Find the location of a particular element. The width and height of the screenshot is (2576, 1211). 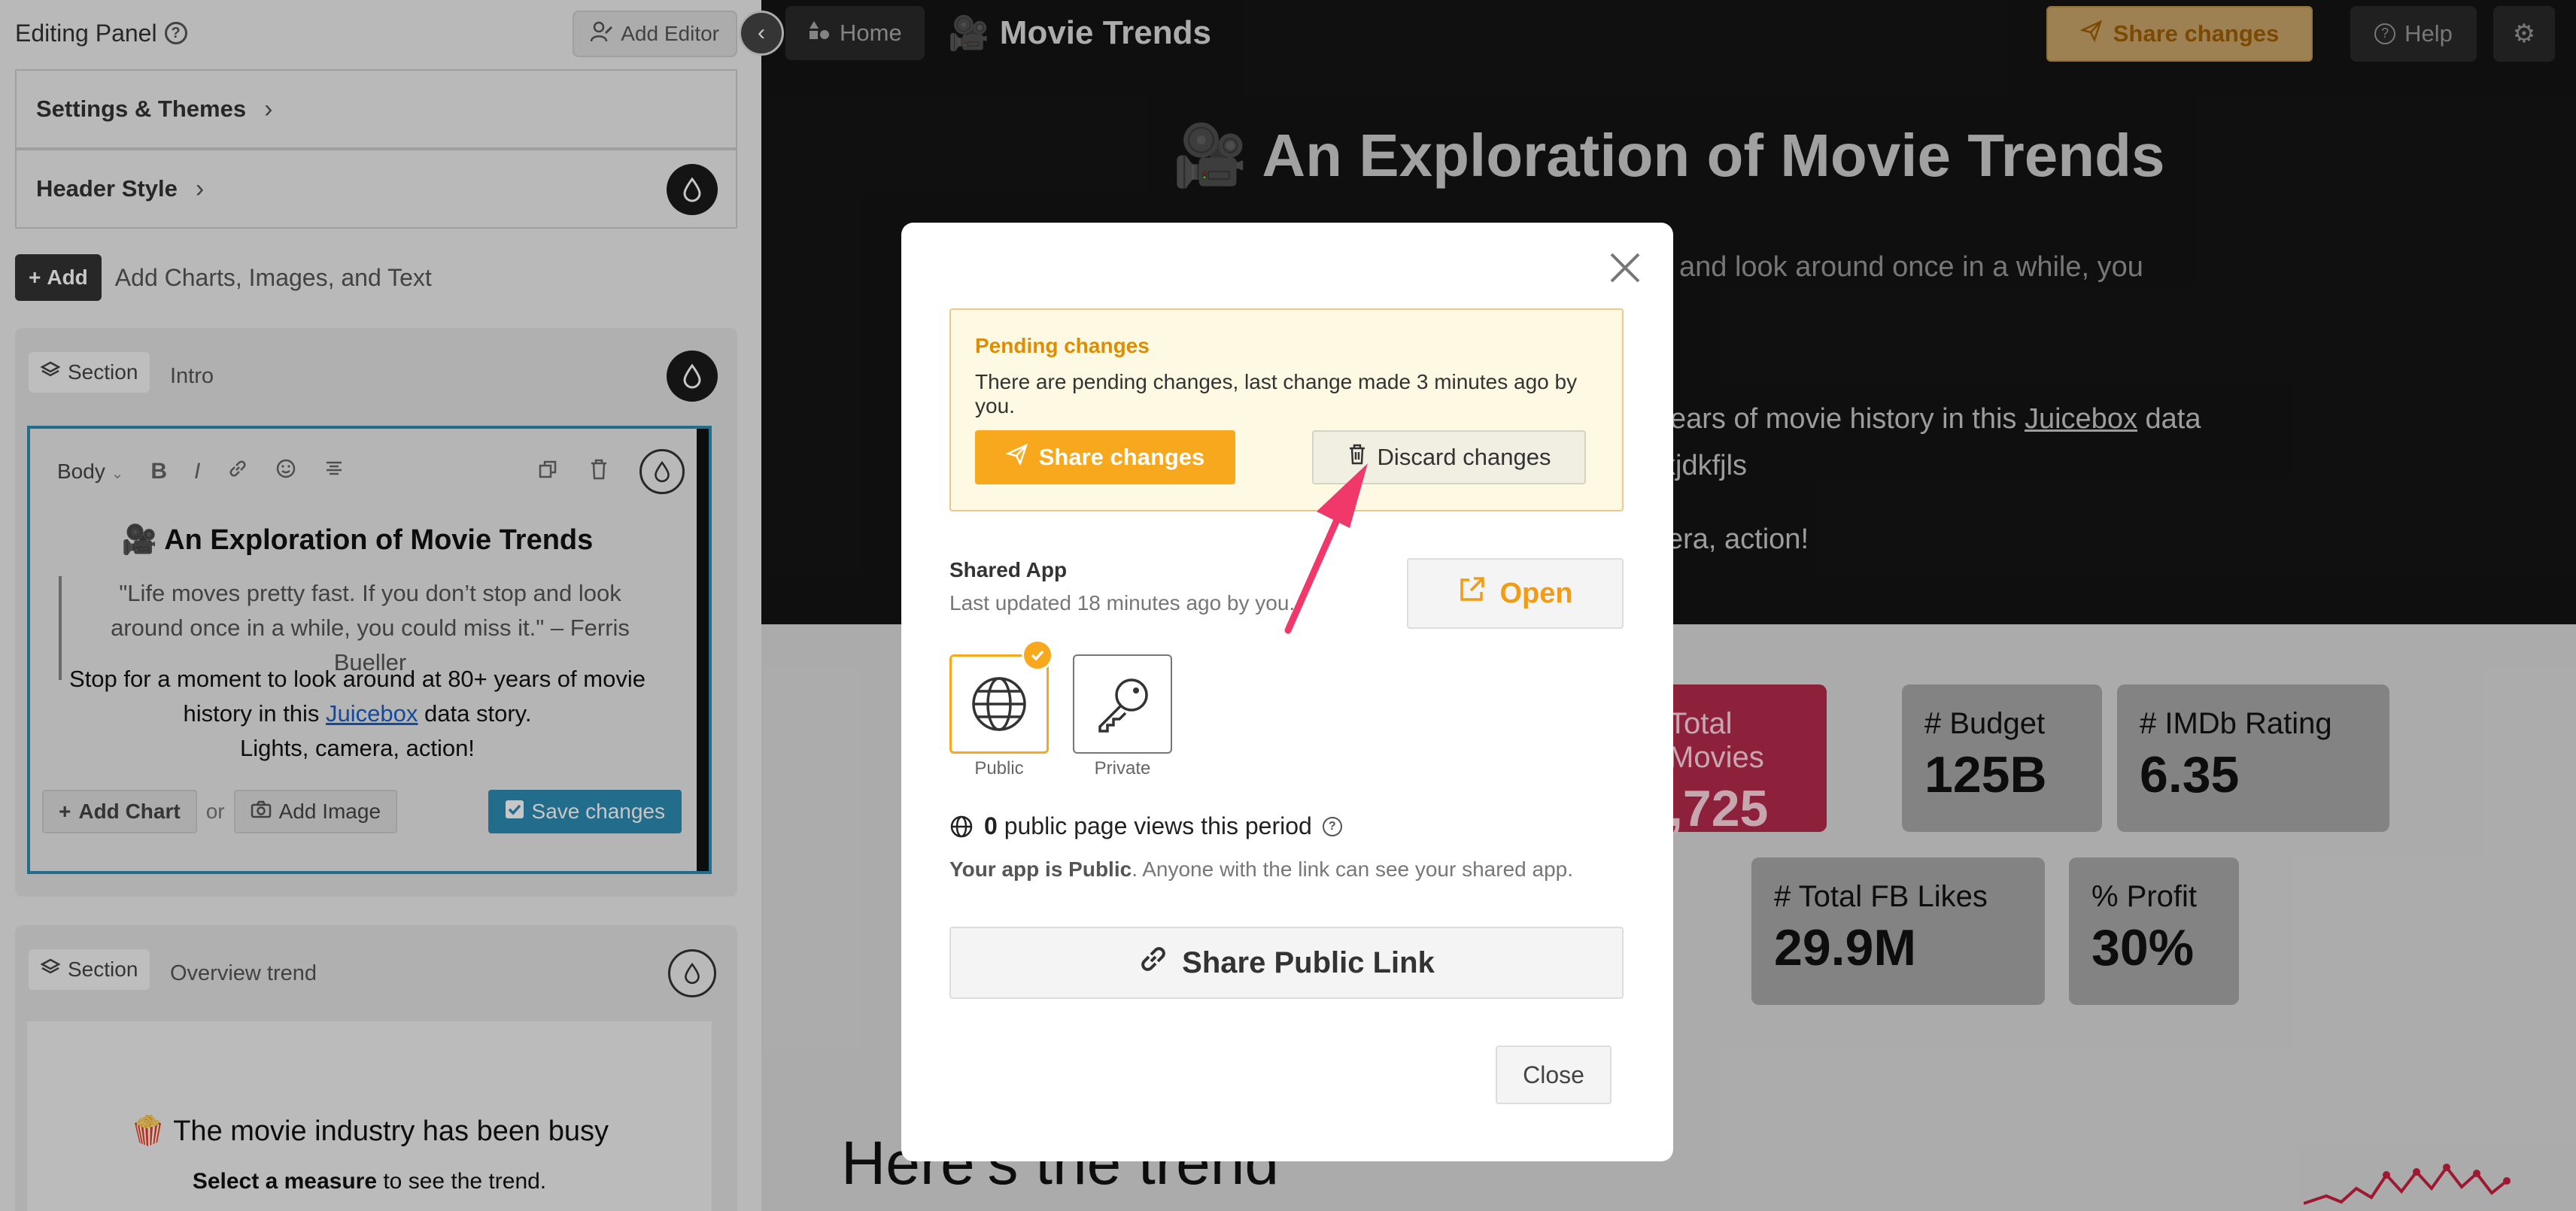

page-views-row: 0 public page views this period ? is located at coordinates (1145, 826).